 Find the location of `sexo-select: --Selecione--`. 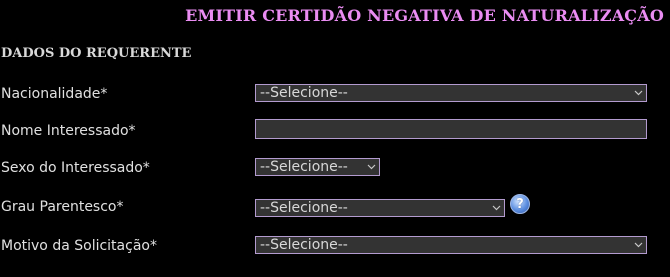

sexo-select: --Selecione-- is located at coordinates (317, 167).